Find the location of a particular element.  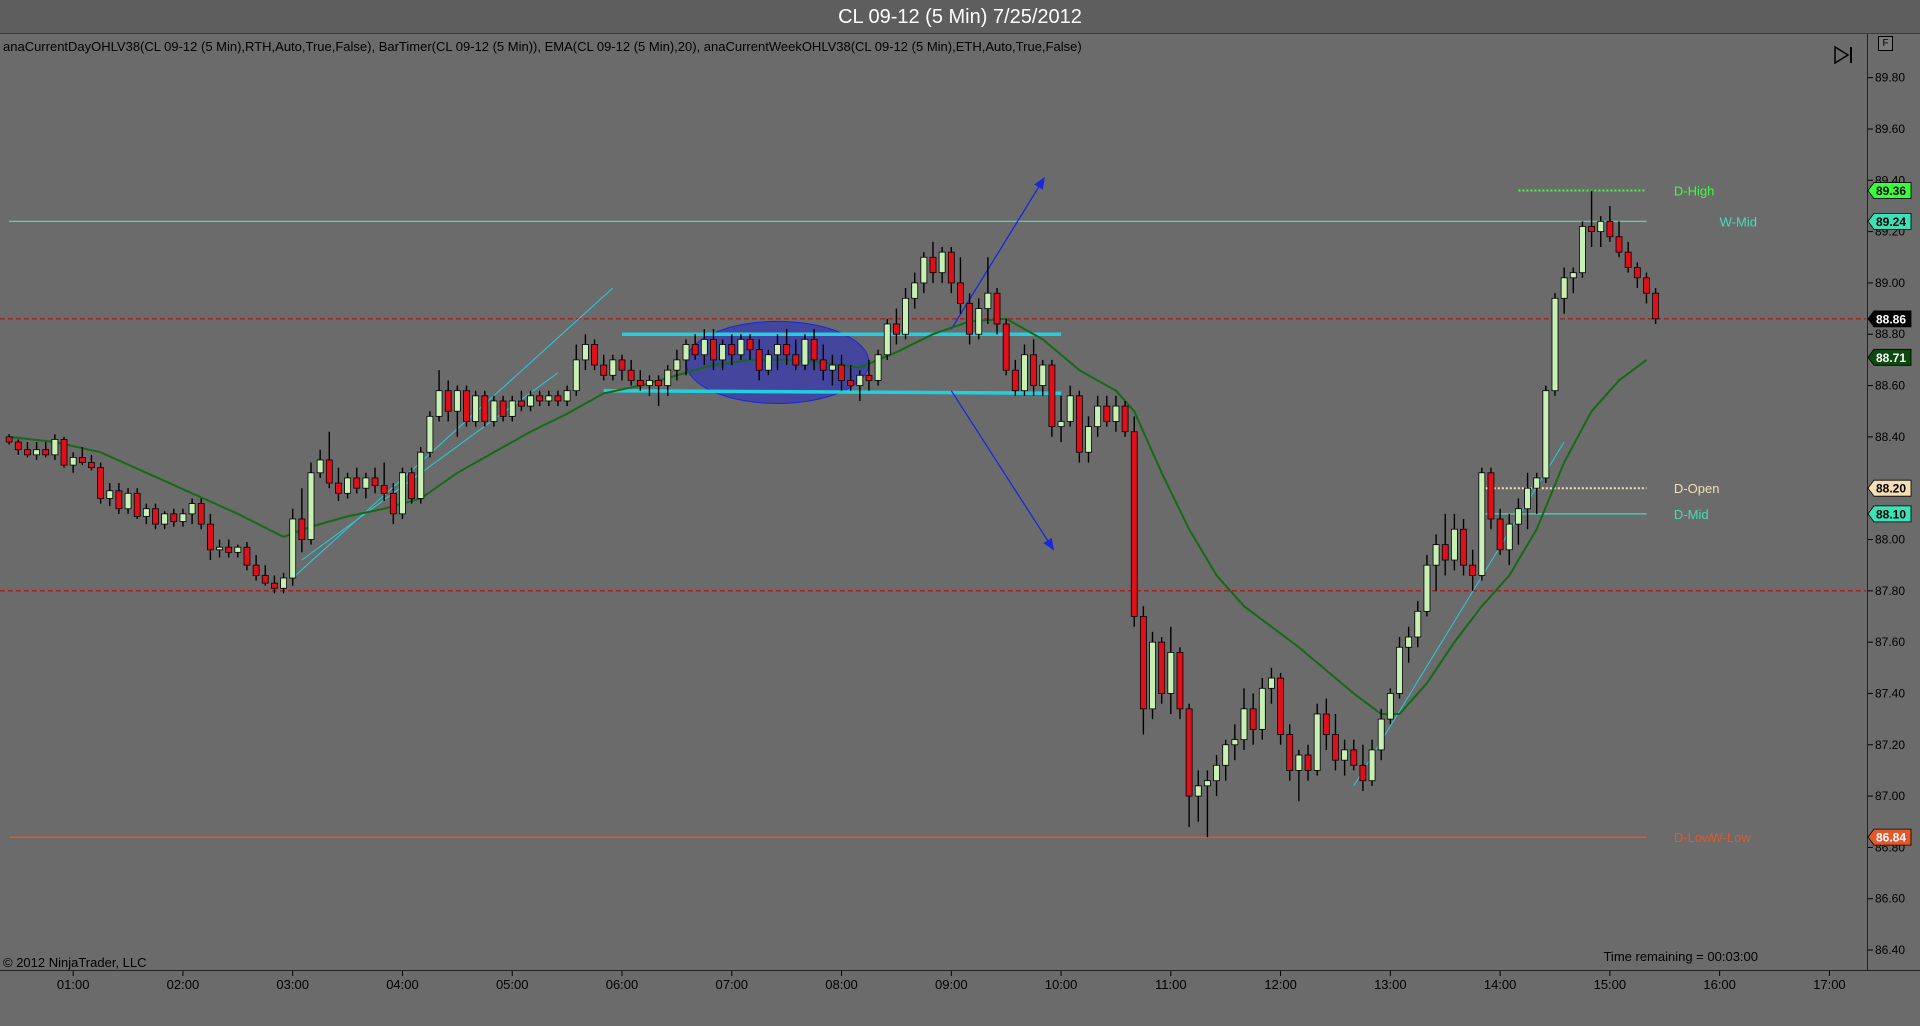

time-tick-label: 04:00 is located at coordinates (402, 984).